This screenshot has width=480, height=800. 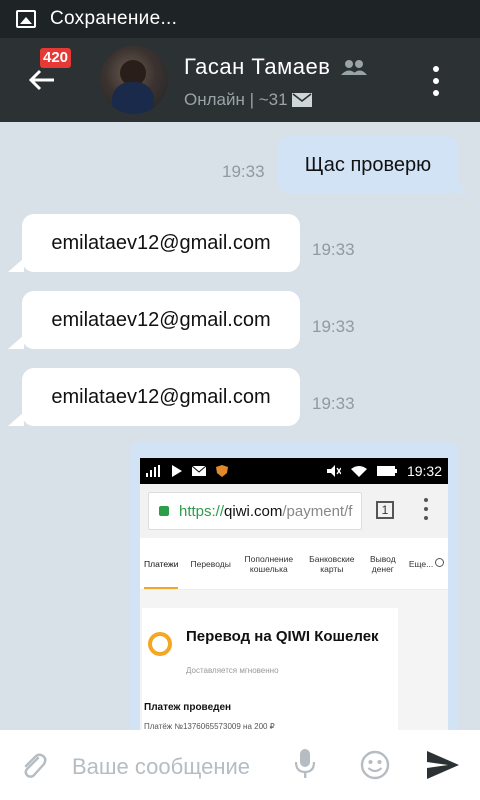 I want to click on tab-count: 1, so click(x=385, y=510).